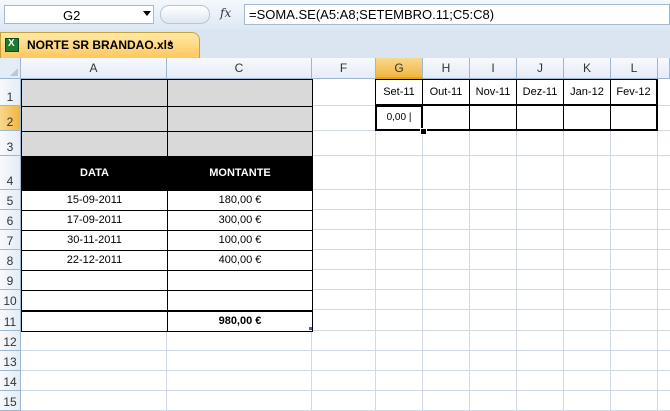 Image resolution: width=670 pixels, height=411 pixels. I want to click on column-header-h: H, so click(446, 68).